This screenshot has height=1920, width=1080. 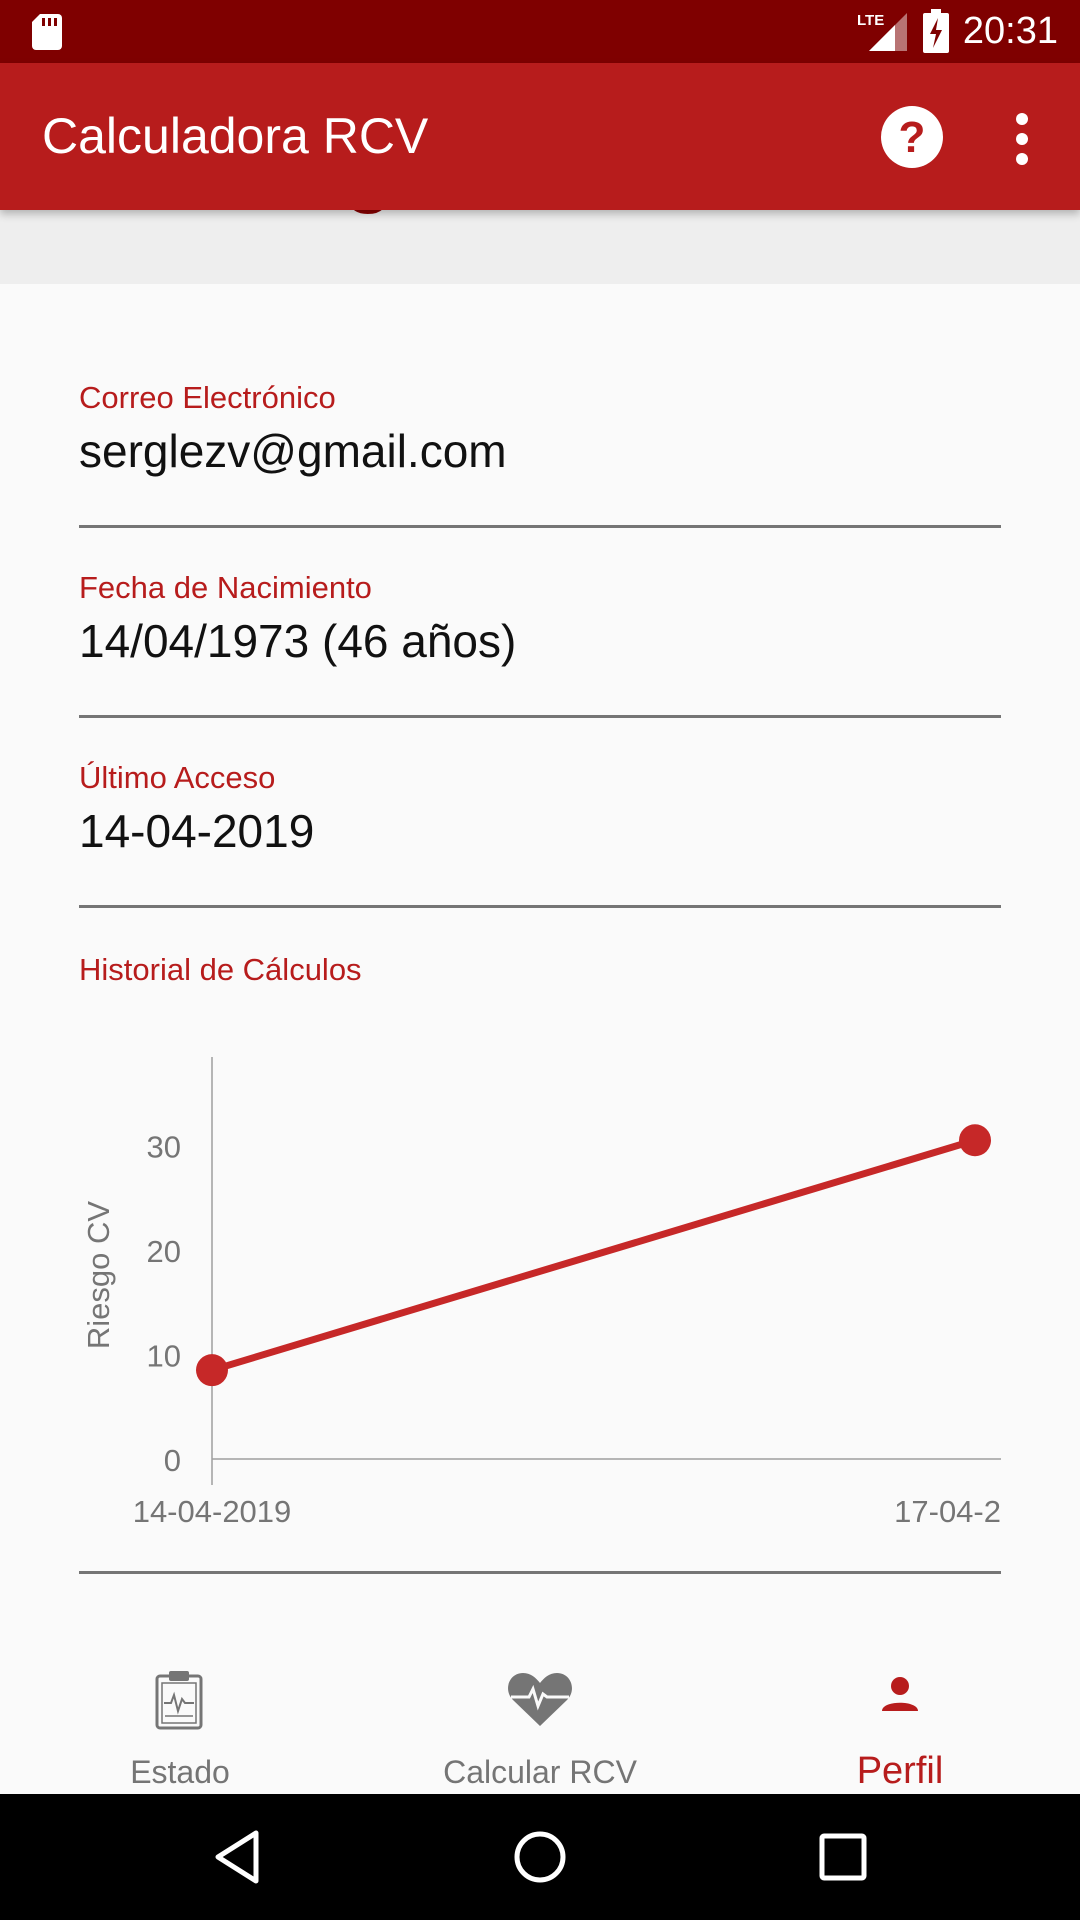 I want to click on email-label: Correo Electrónico, so click(x=207, y=397).